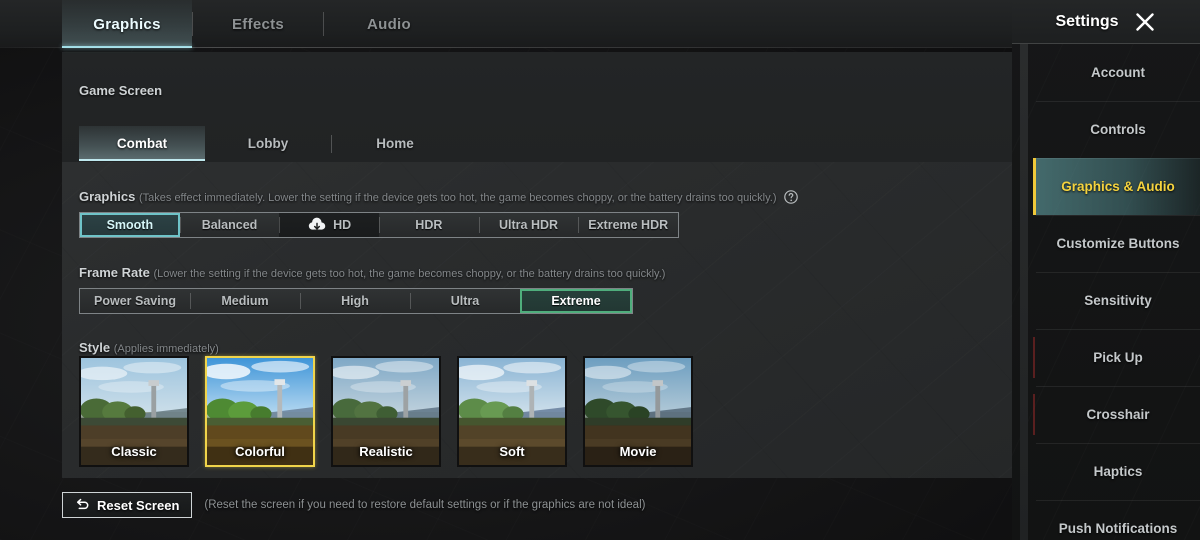  I want to click on game-screen-tab-combat: Combat, so click(142, 143).